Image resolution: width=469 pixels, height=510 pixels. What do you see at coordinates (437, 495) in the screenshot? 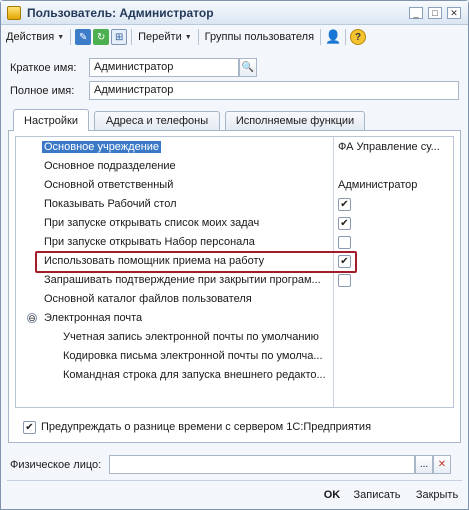
I see `close-button: Закрыть` at bounding box center [437, 495].